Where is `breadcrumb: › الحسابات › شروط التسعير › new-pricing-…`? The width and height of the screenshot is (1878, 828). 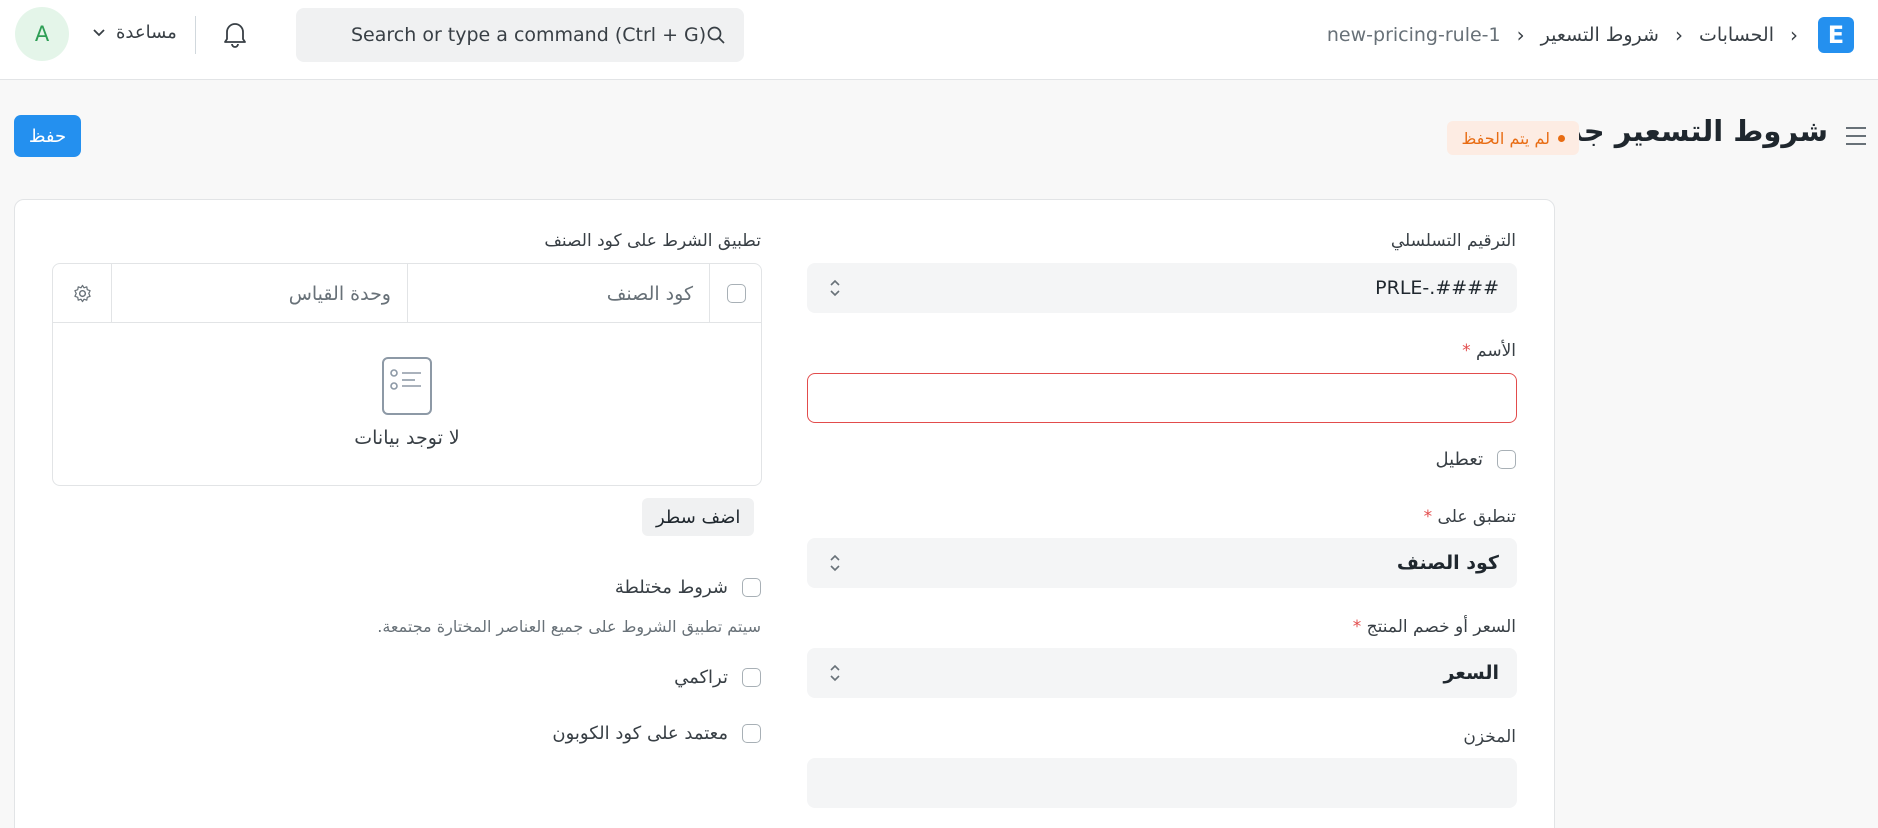 breadcrumb: › الحسابات › شروط التسعير › new-pricing-… is located at coordinates (1562, 35).